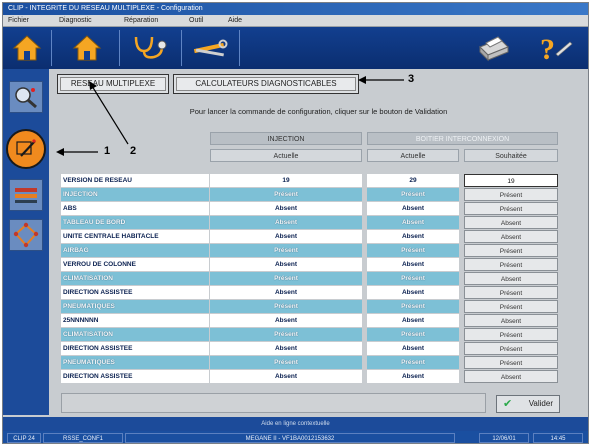 This screenshot has width=591, height=446. I want to click on valider-button: ✔ Valider, so click(528, 404).